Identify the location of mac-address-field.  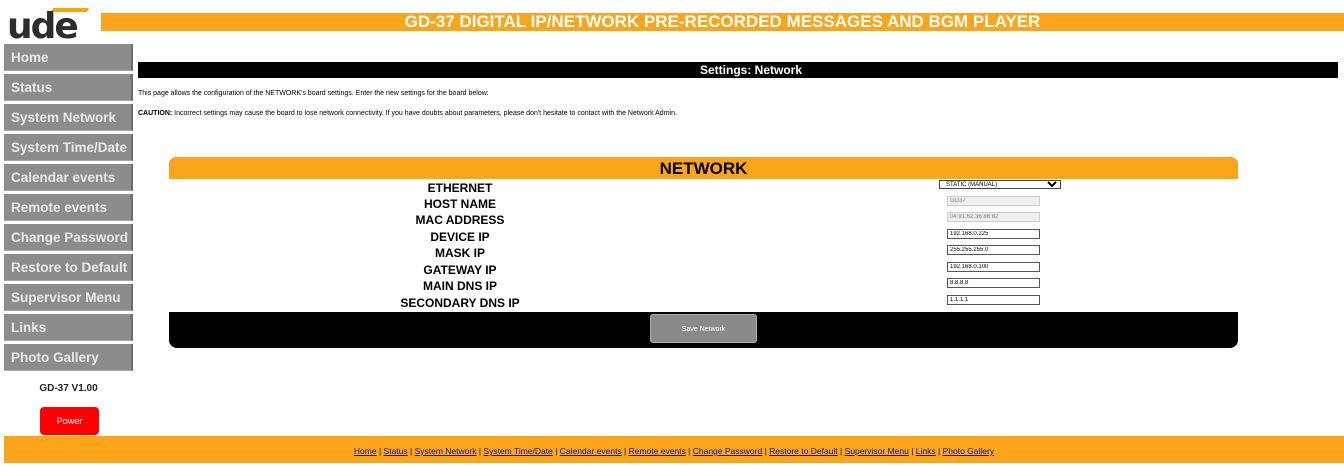
(993, 217).